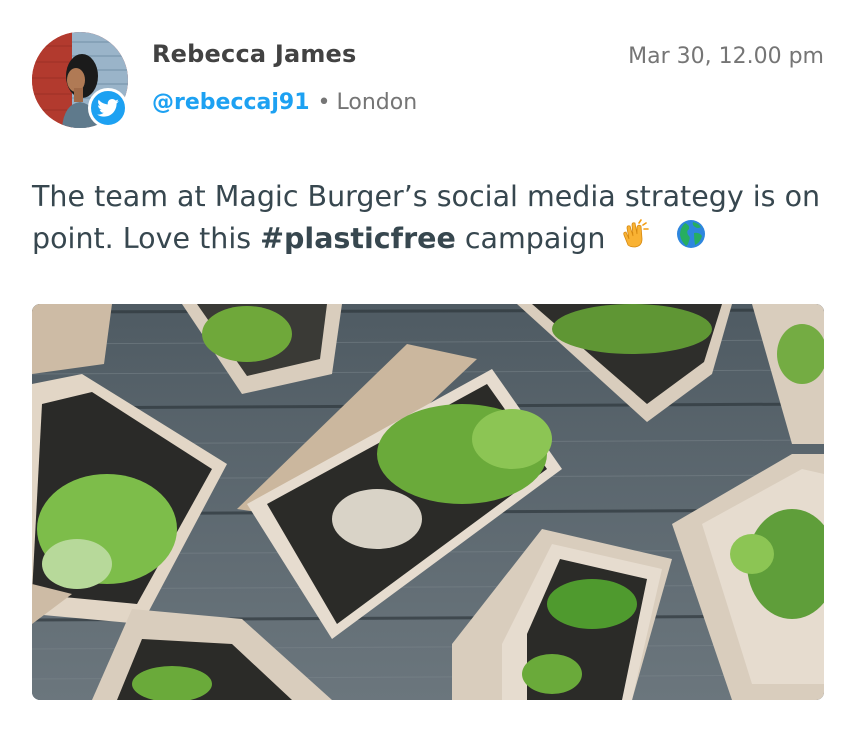 This screenshot has width=856, height=732. I want to click on twitter-bird-icon, so click(108, 108).